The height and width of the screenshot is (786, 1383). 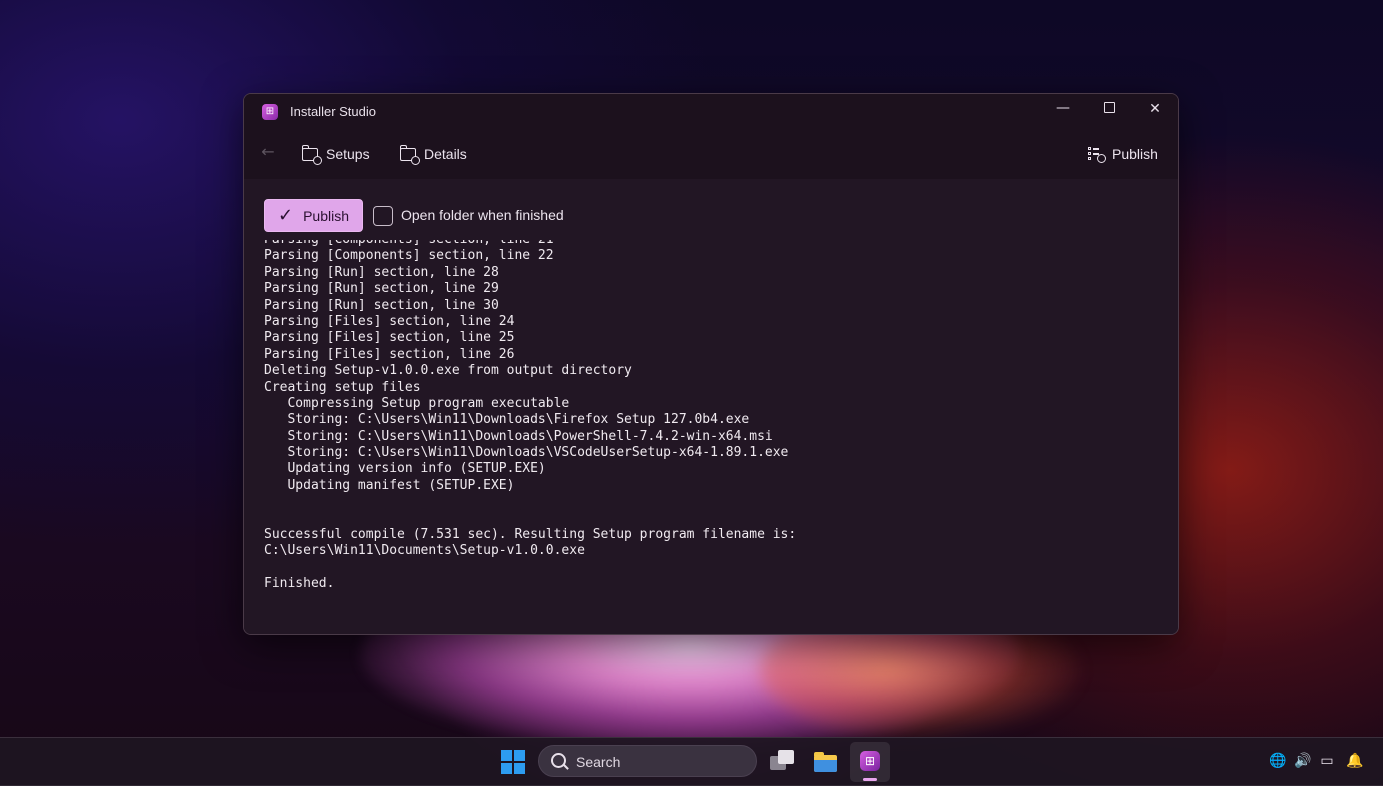 I want to click on maximize-button, so click(x=1109, y=109).